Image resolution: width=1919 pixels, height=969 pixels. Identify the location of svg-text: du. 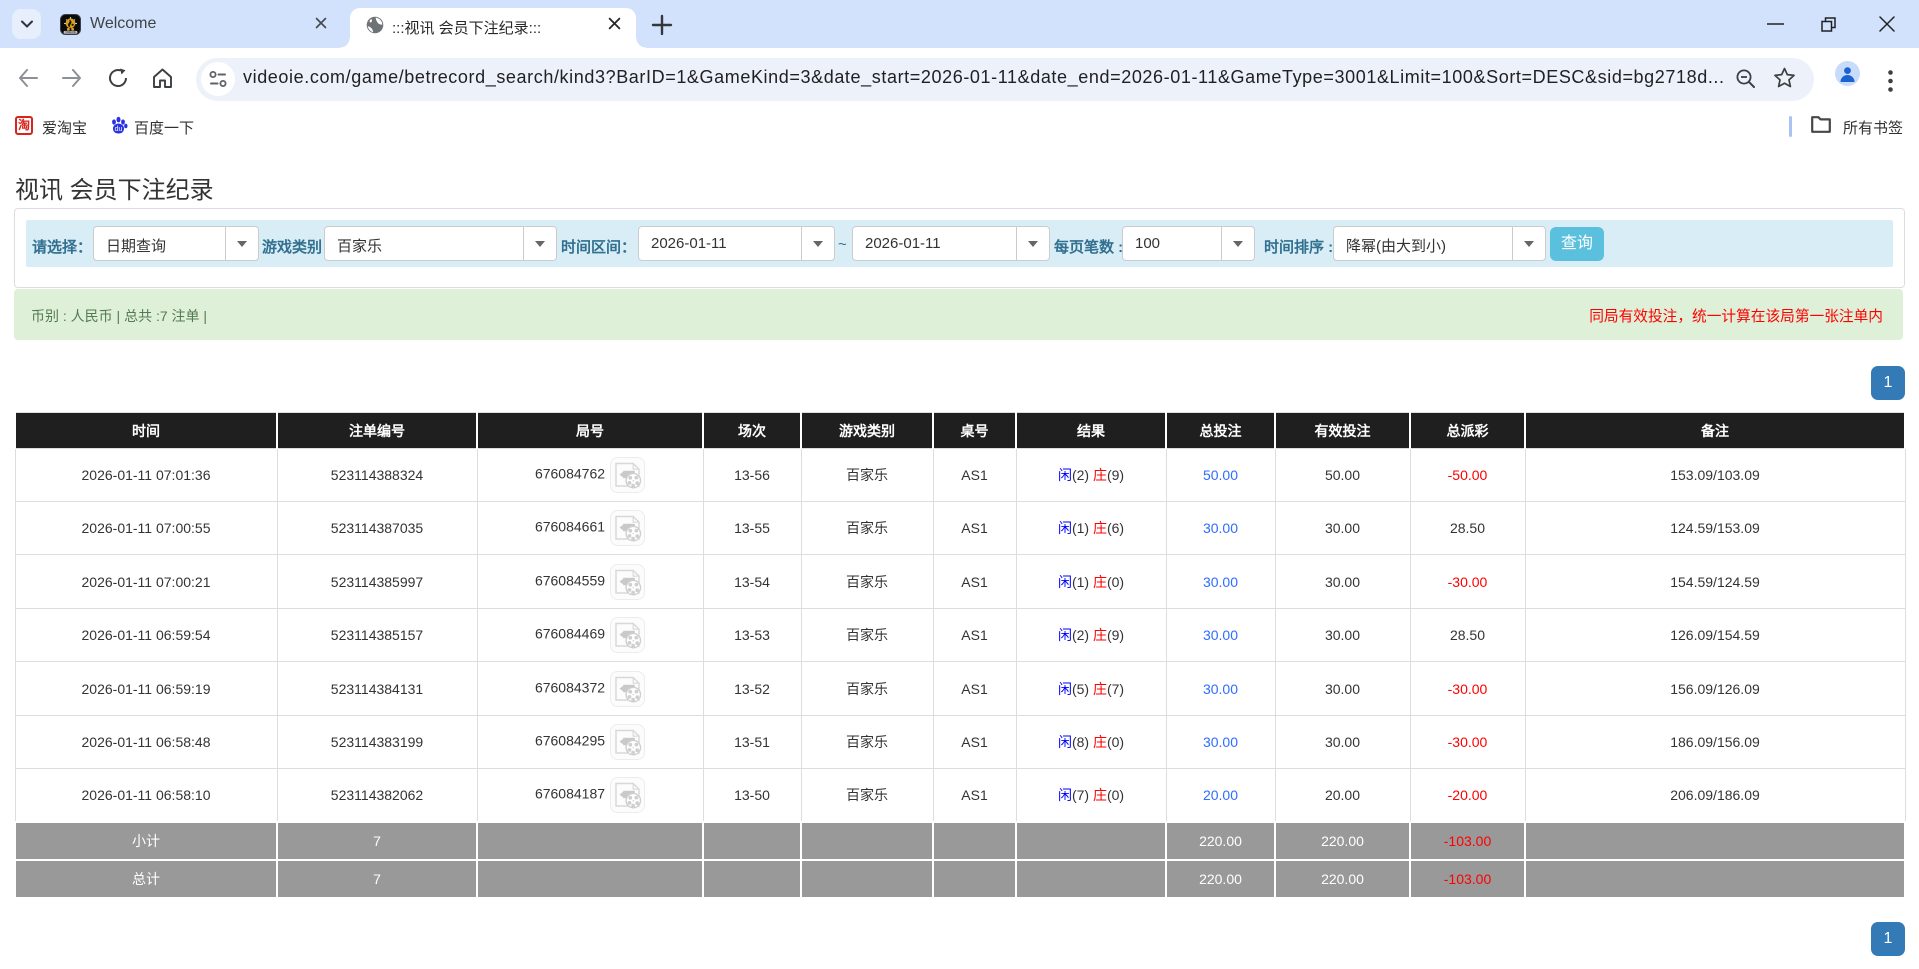
(119, 129).